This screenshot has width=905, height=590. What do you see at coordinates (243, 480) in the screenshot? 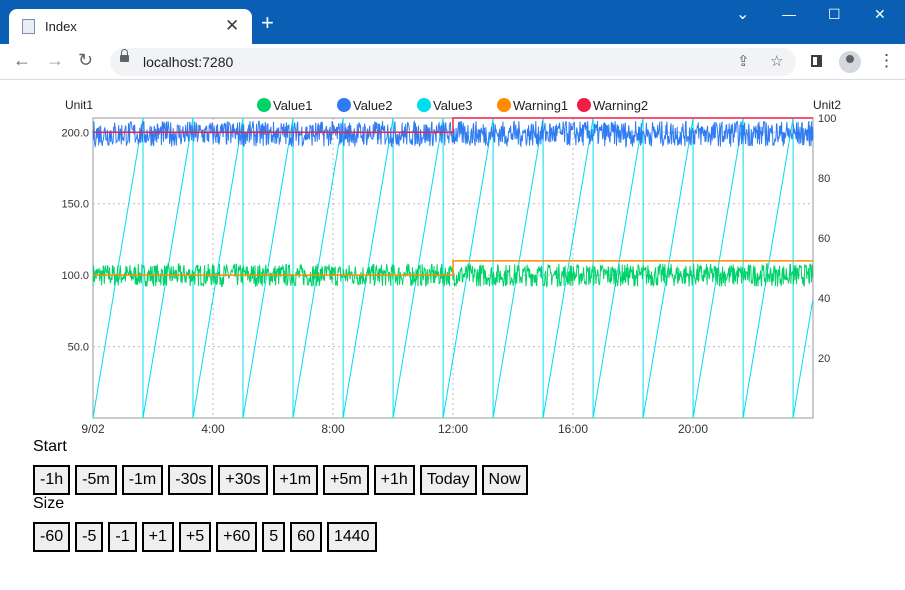
I see `start-button-4: +30s` at bounding box center [243, 480].